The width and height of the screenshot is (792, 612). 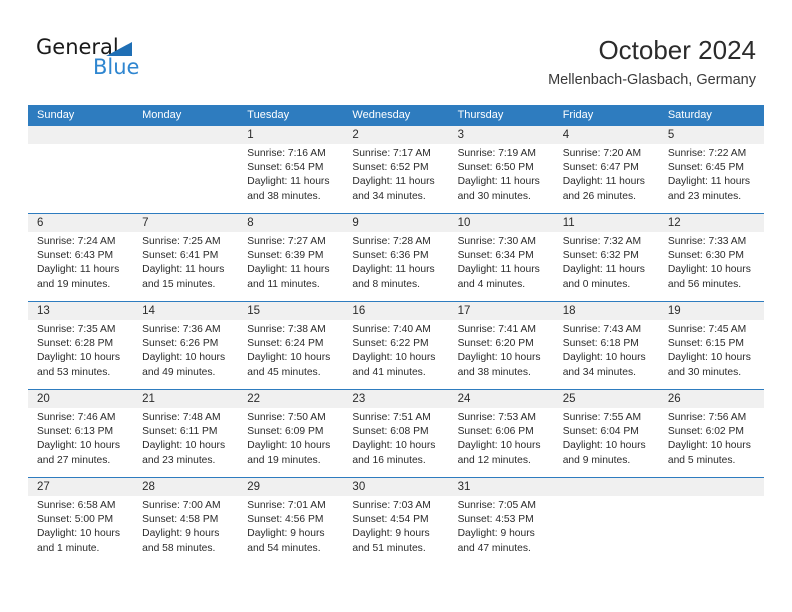 What do you see at coordinates (701, 460) in the screenshot?
I see `day-detail-line: and 5 minutes.` at bounding box center [701, 460].